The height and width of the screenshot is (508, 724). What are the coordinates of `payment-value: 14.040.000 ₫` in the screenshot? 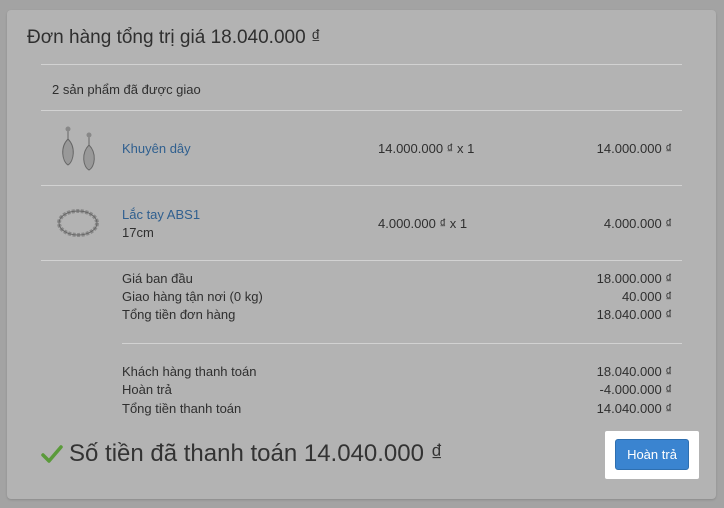 It's located at (634, 408).